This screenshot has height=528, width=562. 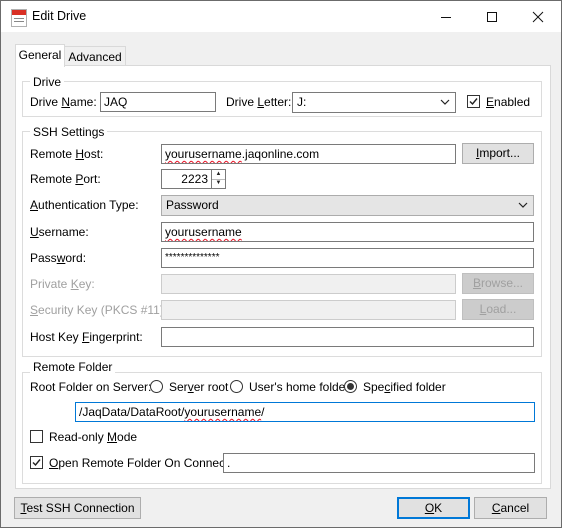 What do you see at coordinates (347, 337) in the screenshot?
I see `host-key-fingerprint-field` at bounding box center [347, 337].